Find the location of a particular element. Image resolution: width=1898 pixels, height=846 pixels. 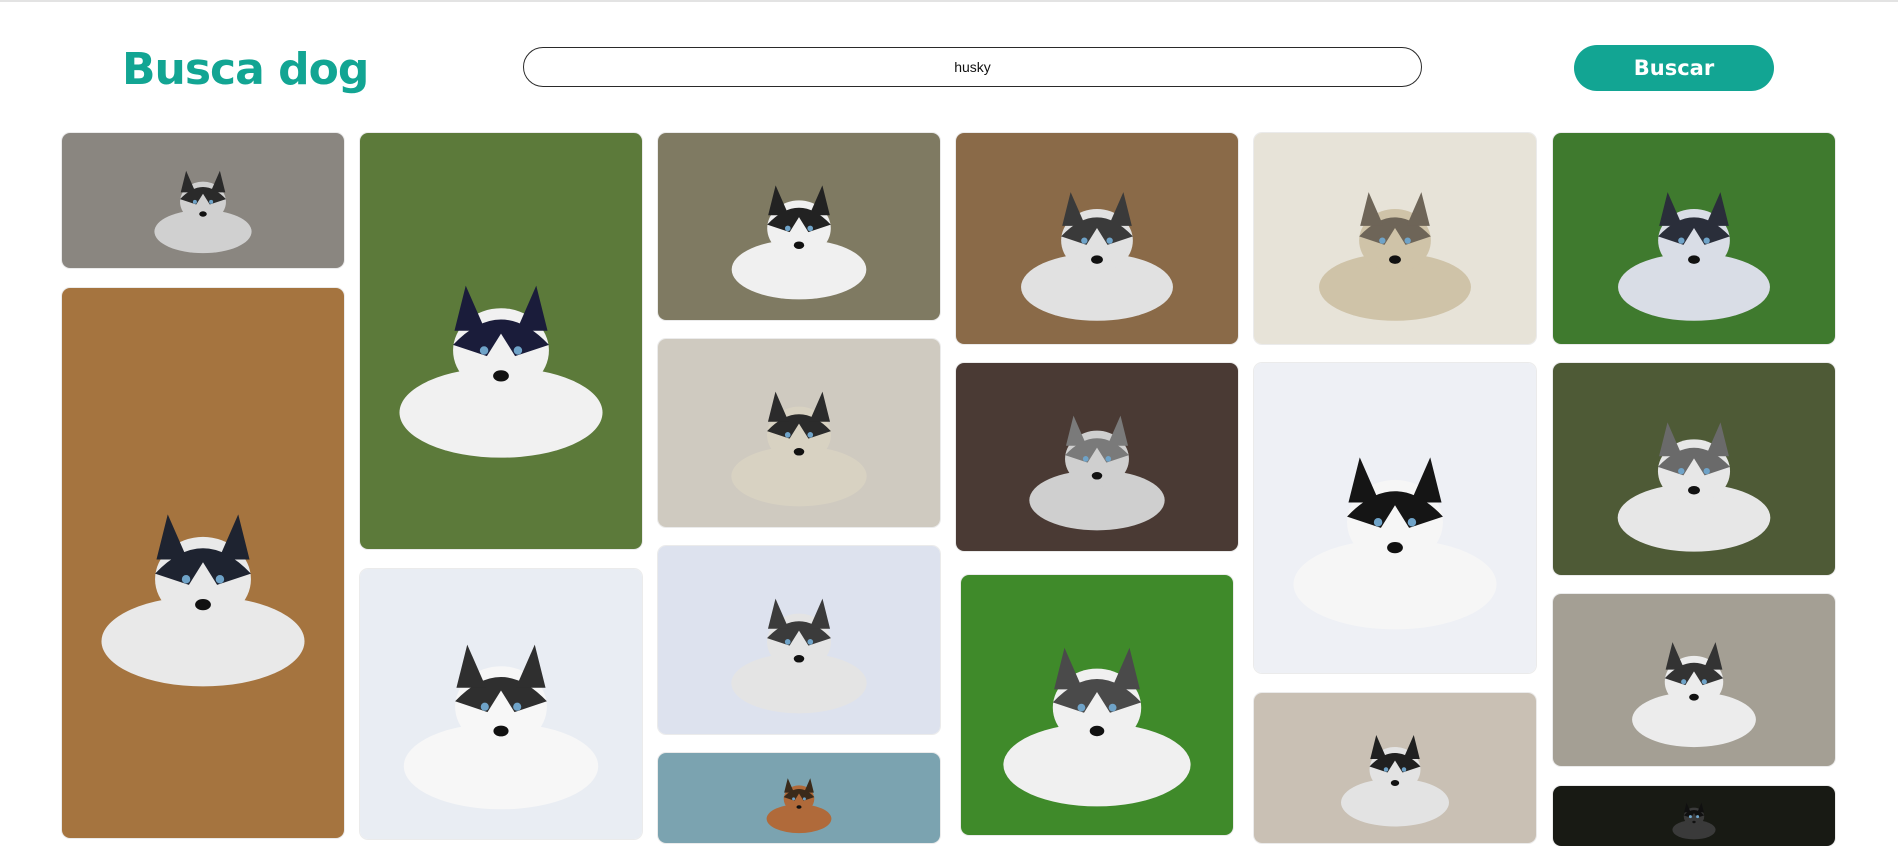

search-input is located at coordinates (972, 67).